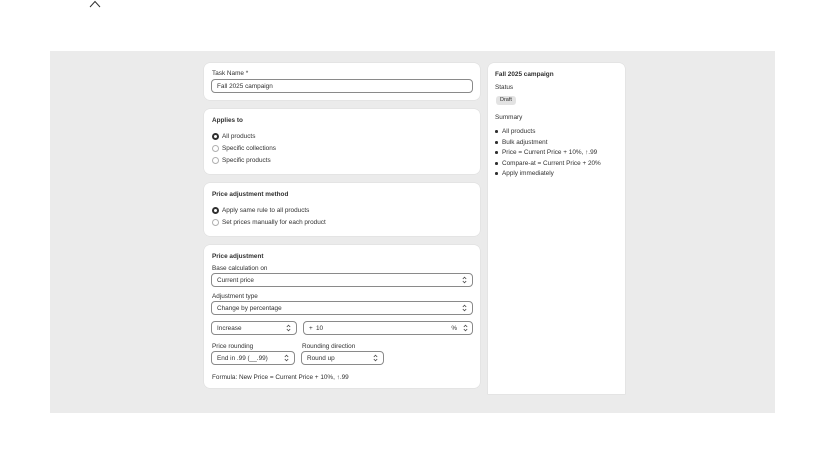  What do you see at coordinates (229, 328) in the screenshot?
I see `direction-value: Increase` at bounding box center [229, 328].